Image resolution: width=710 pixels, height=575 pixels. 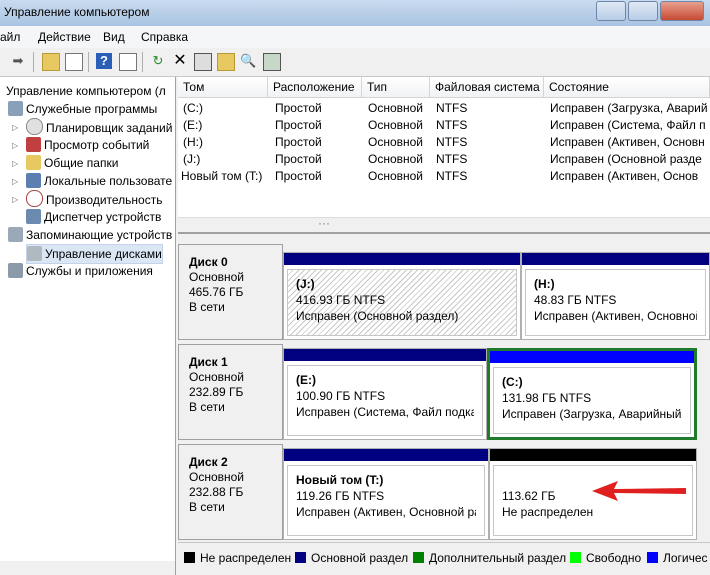 I want to click on tree-item-device-manager: Диспетчер устройств, so click(x=93, y=217).